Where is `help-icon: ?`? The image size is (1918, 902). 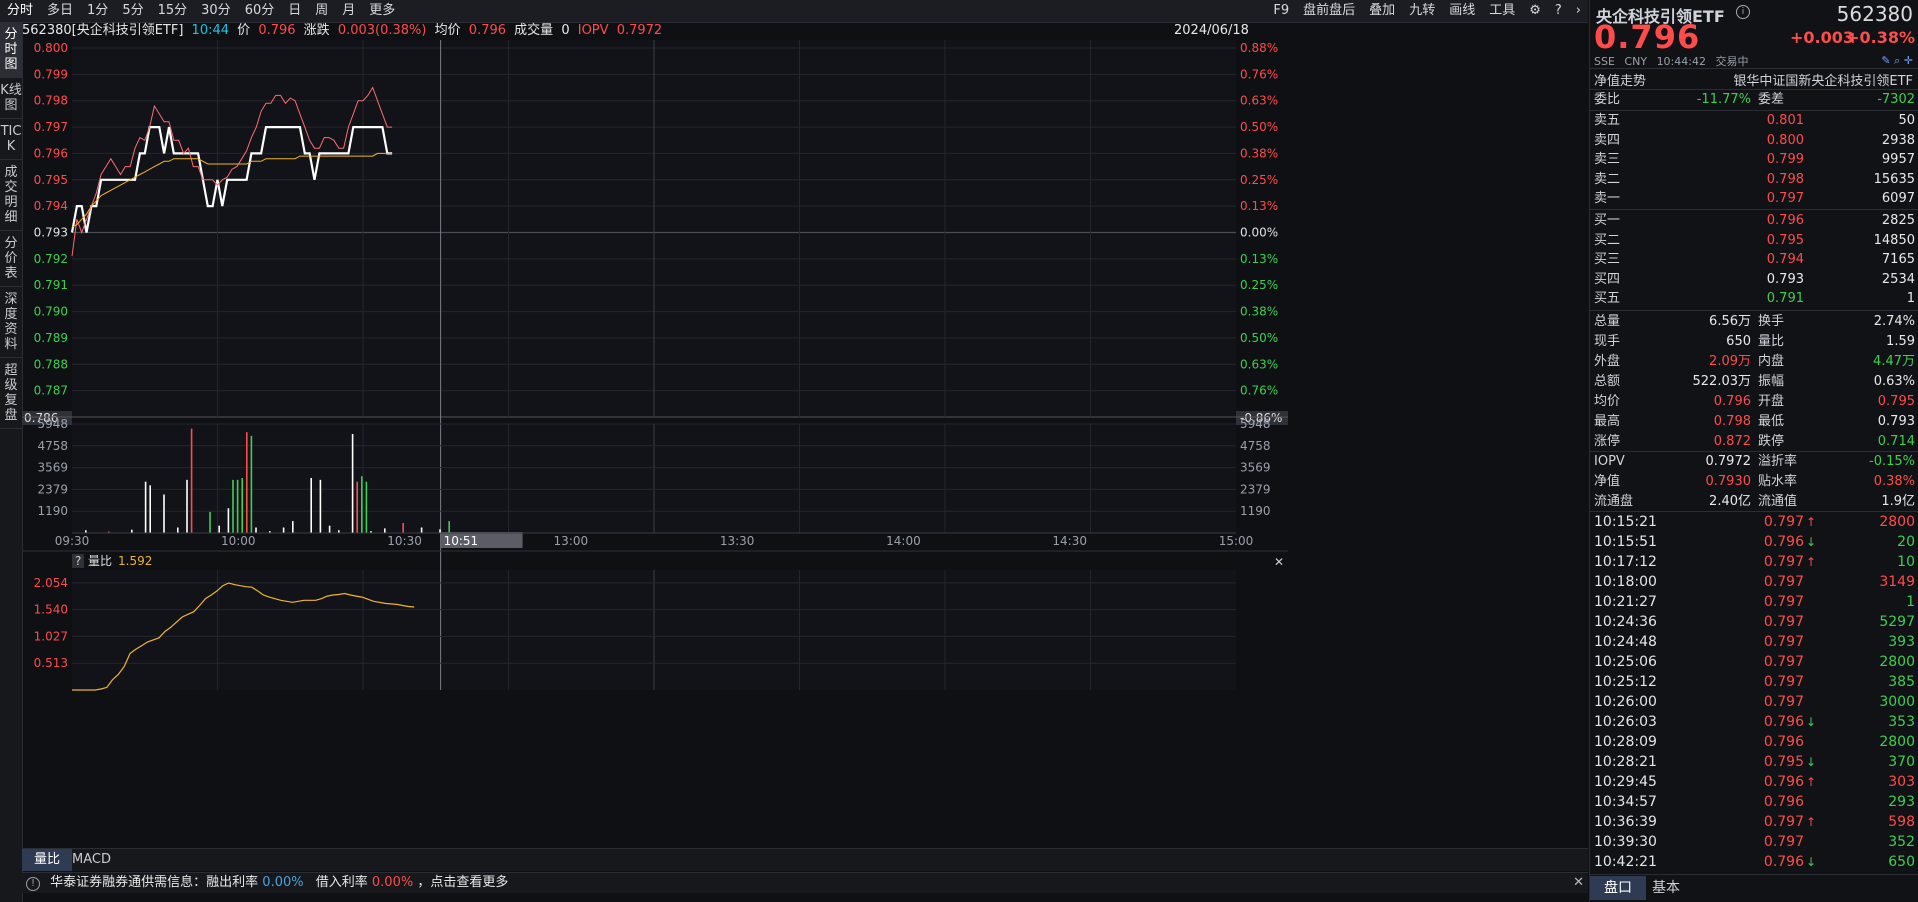 help-icon: ? is located at coordinates (1558, 11).